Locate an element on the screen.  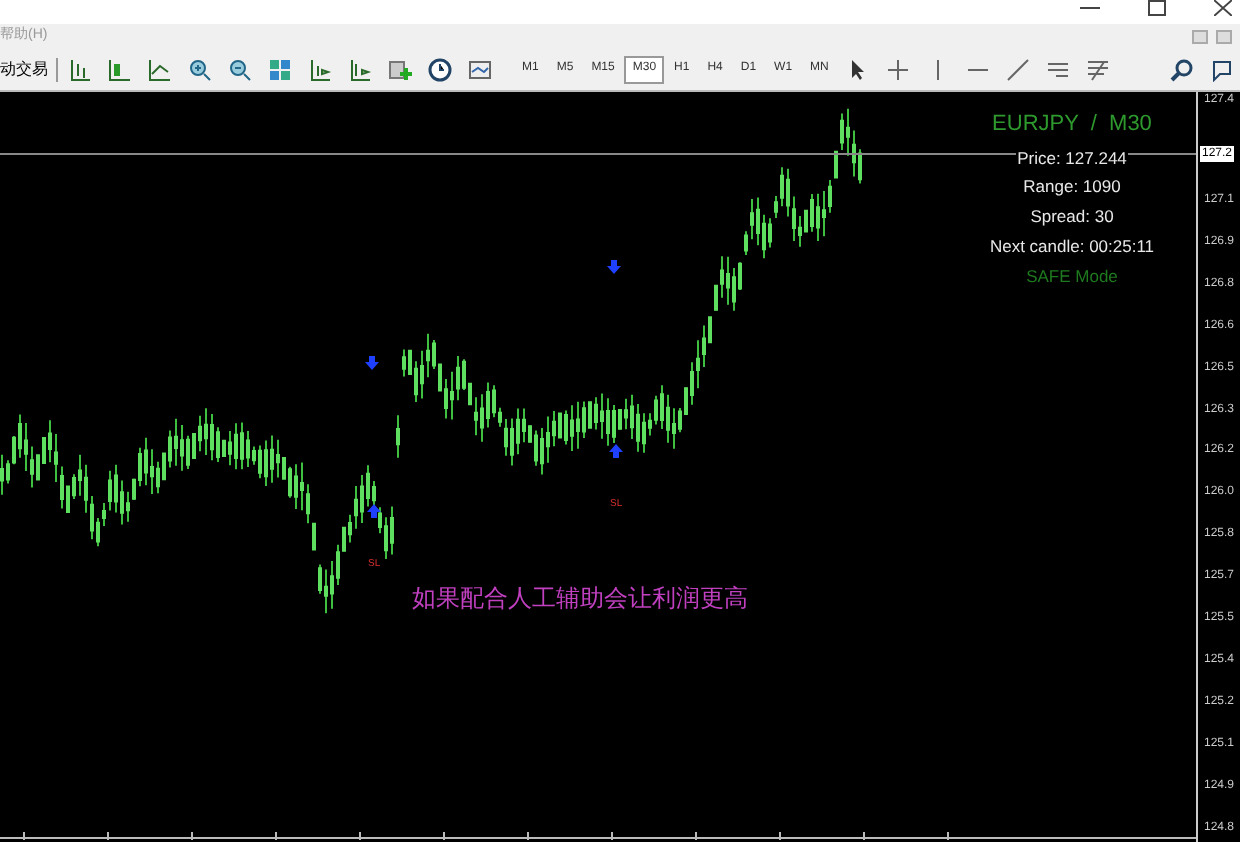
symbol-title: EURJPY / M30 is located at coordinates (1072, 125).